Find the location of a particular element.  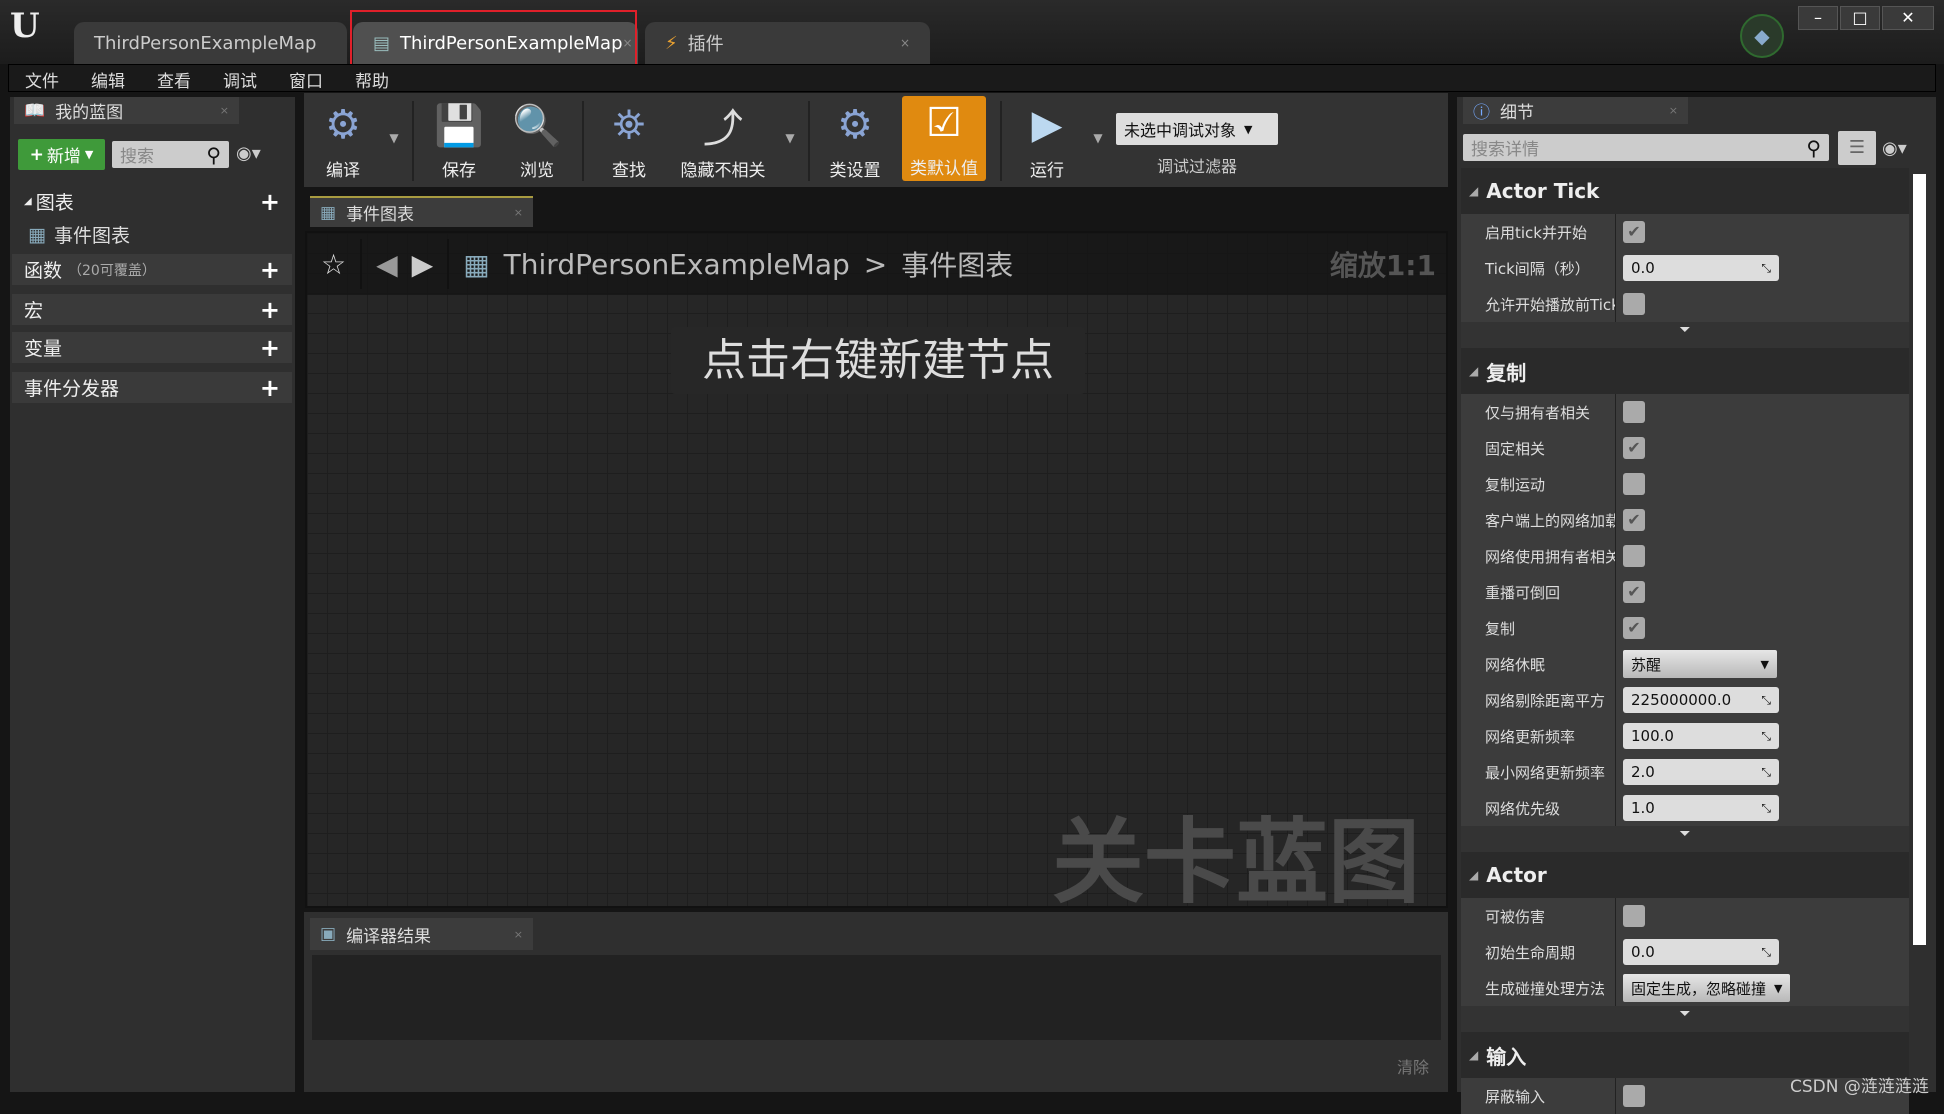

menu-help: 帮助 is located at coordinates (372, 78).